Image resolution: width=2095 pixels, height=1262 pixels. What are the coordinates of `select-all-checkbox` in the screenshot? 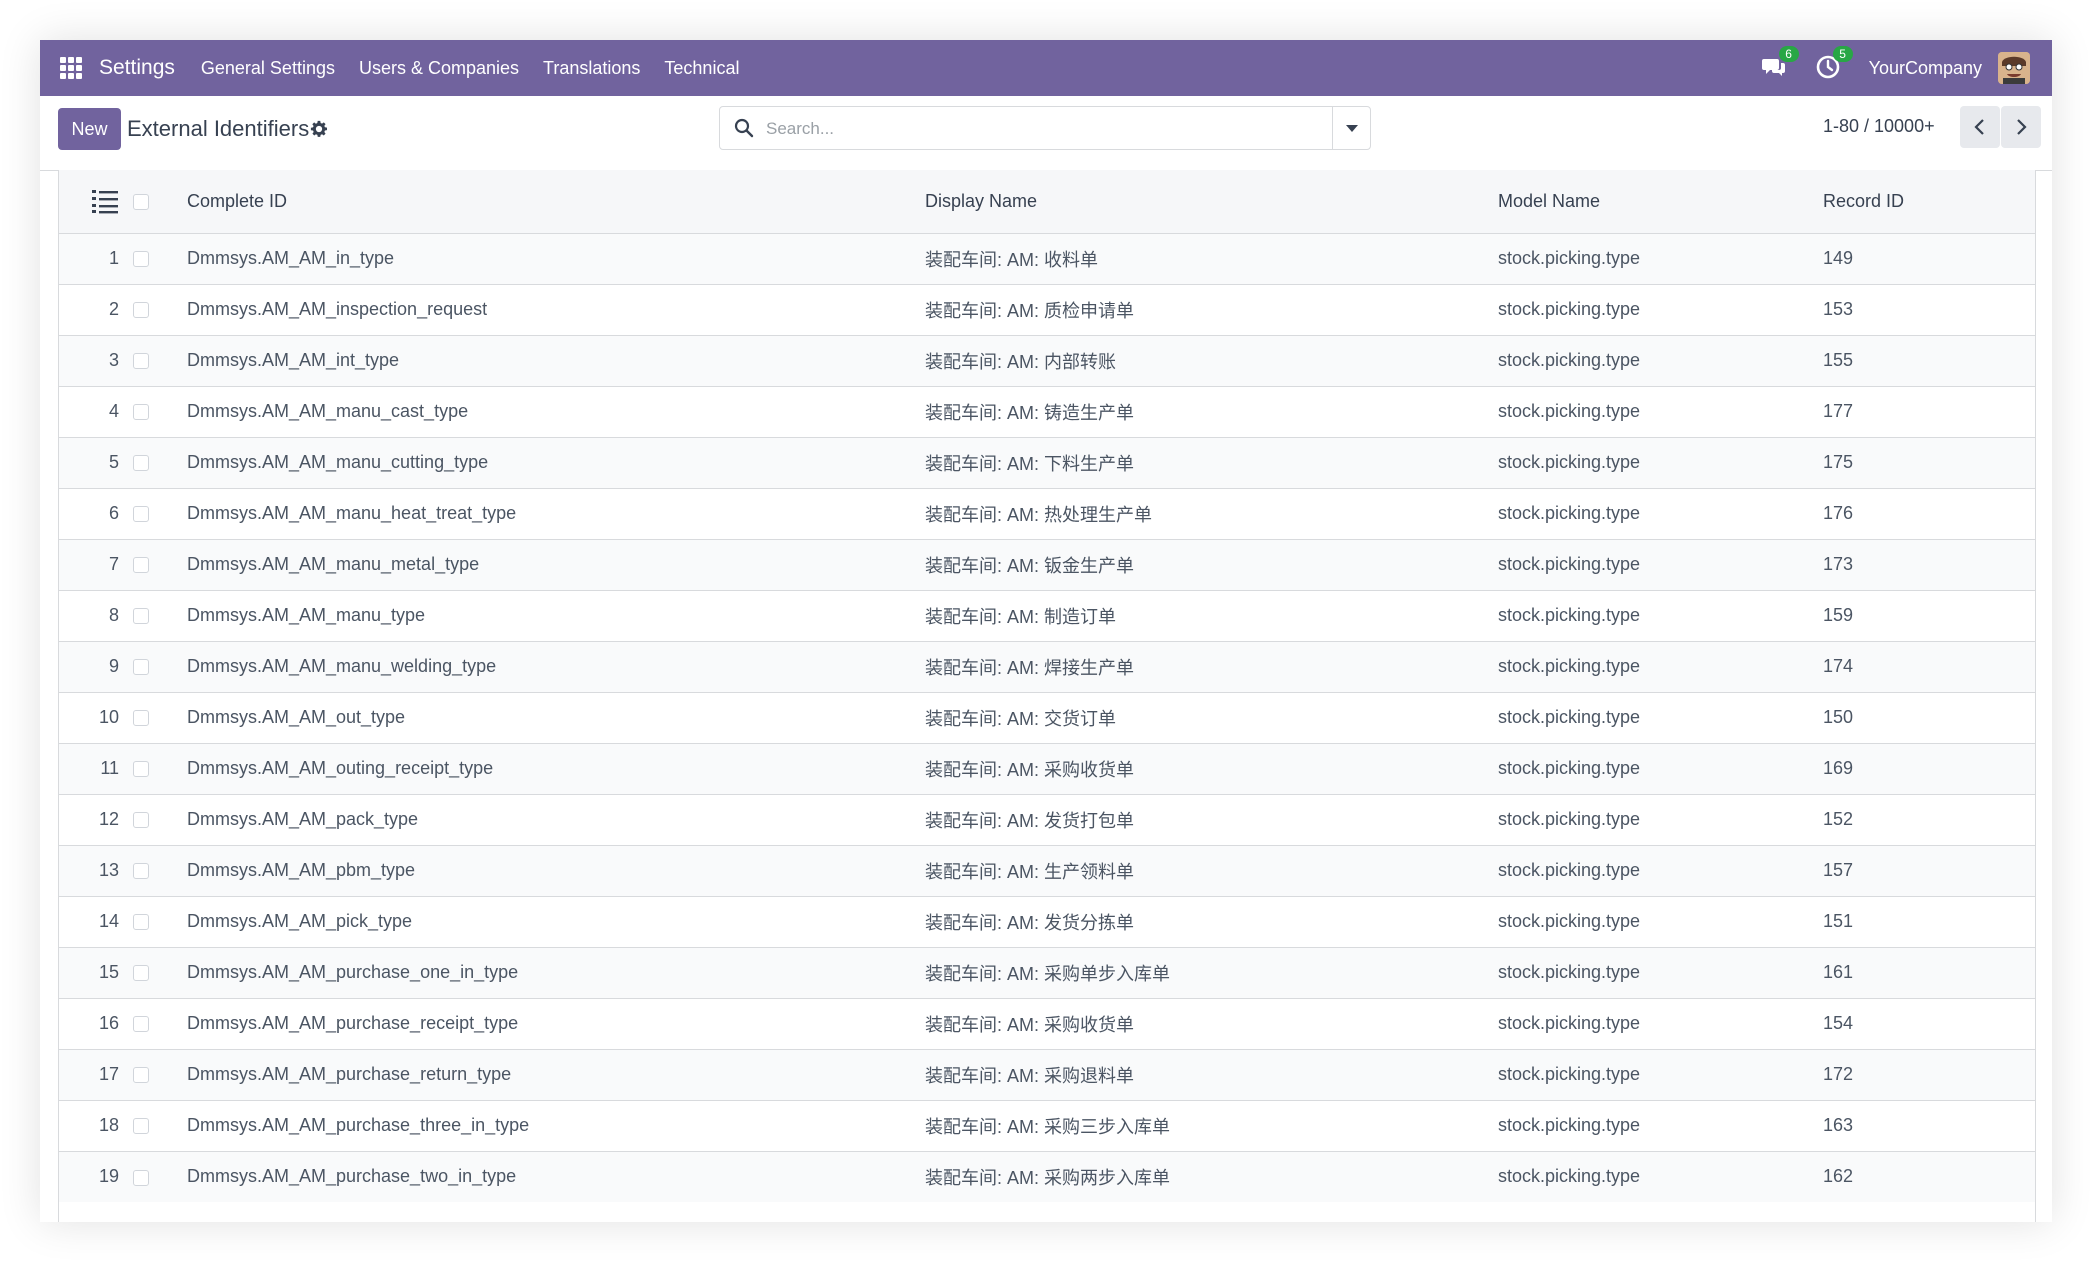 It's located at (141, 202).